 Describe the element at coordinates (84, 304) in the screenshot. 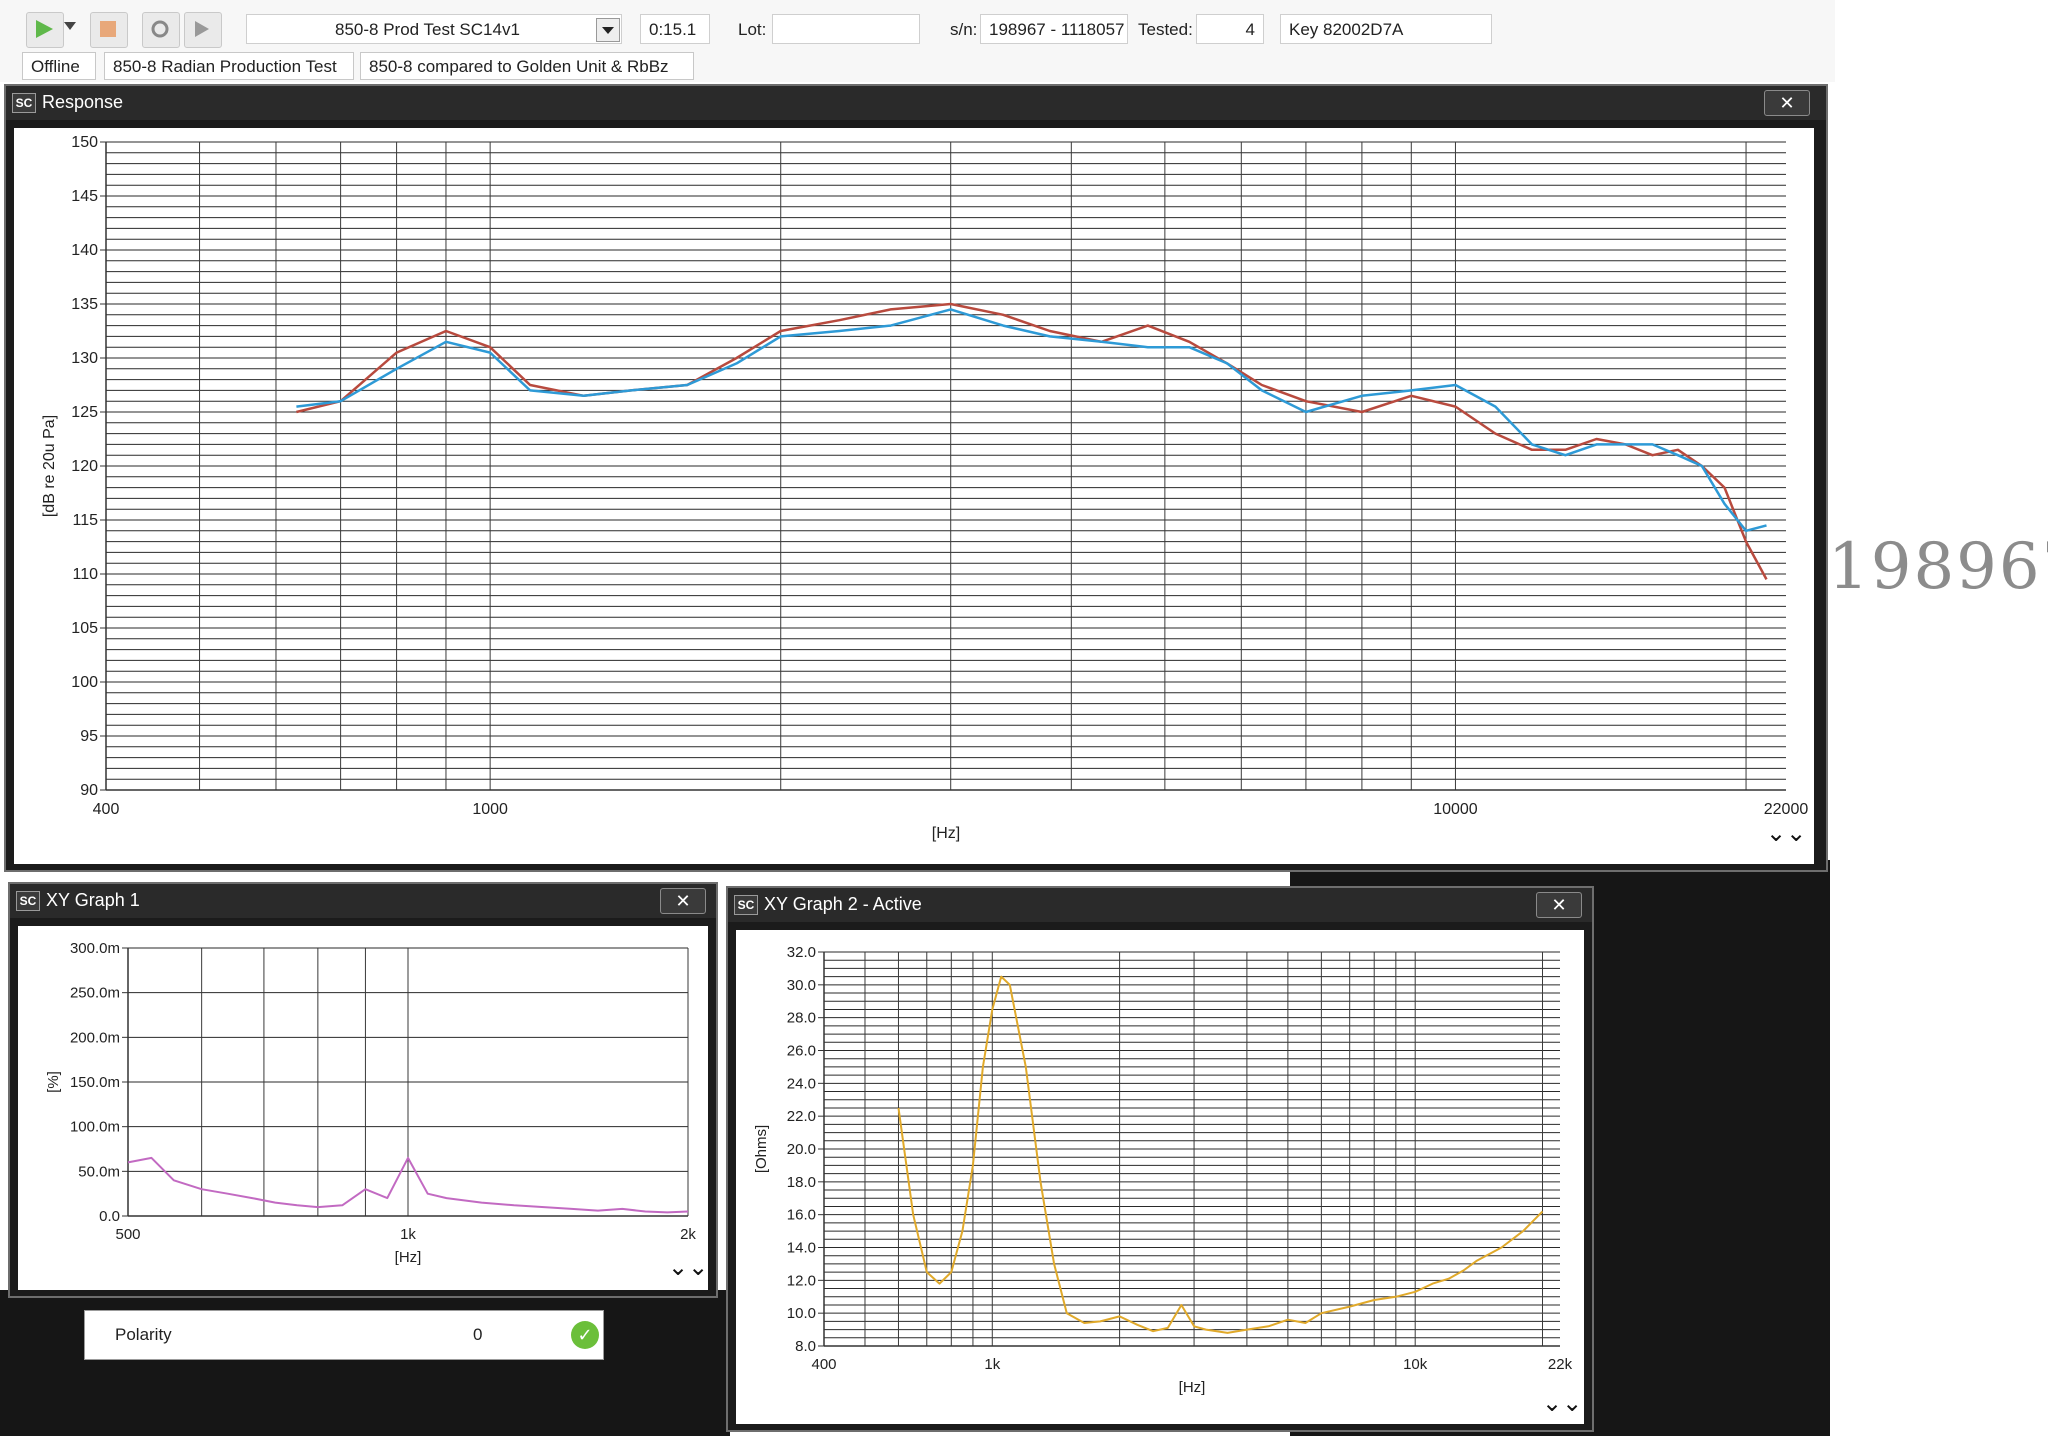

I see `y-tick-label: 135` at that location.